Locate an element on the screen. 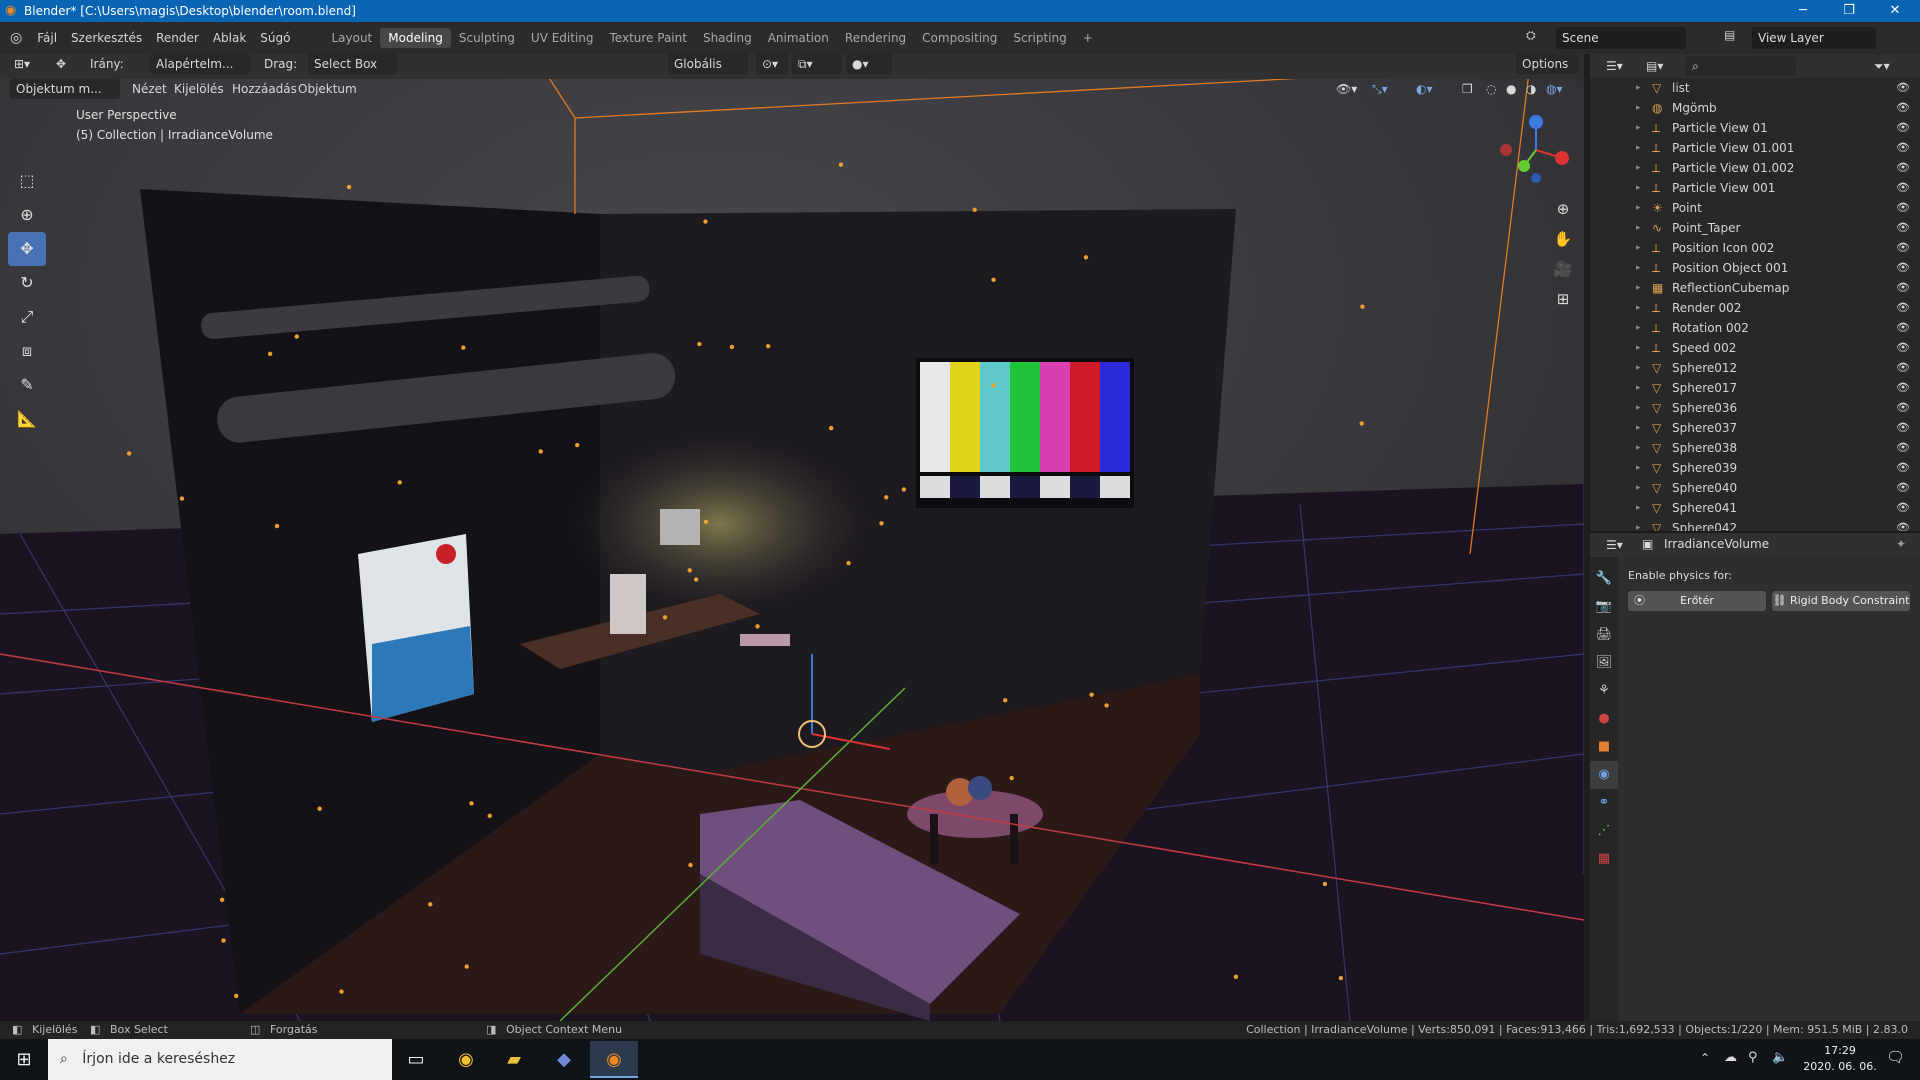 This screenshot has width=1920, height=1080. discord-icon: ◆ is located at coordinates (564, 1059).